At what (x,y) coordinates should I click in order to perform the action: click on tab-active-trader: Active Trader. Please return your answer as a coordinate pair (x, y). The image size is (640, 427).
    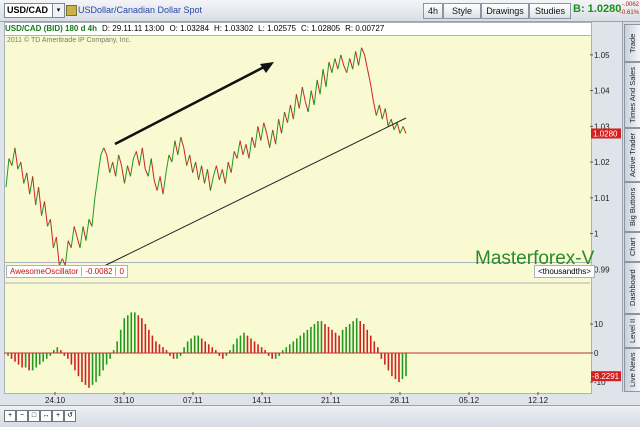
    Looking at the image, I should click on (632, 155).